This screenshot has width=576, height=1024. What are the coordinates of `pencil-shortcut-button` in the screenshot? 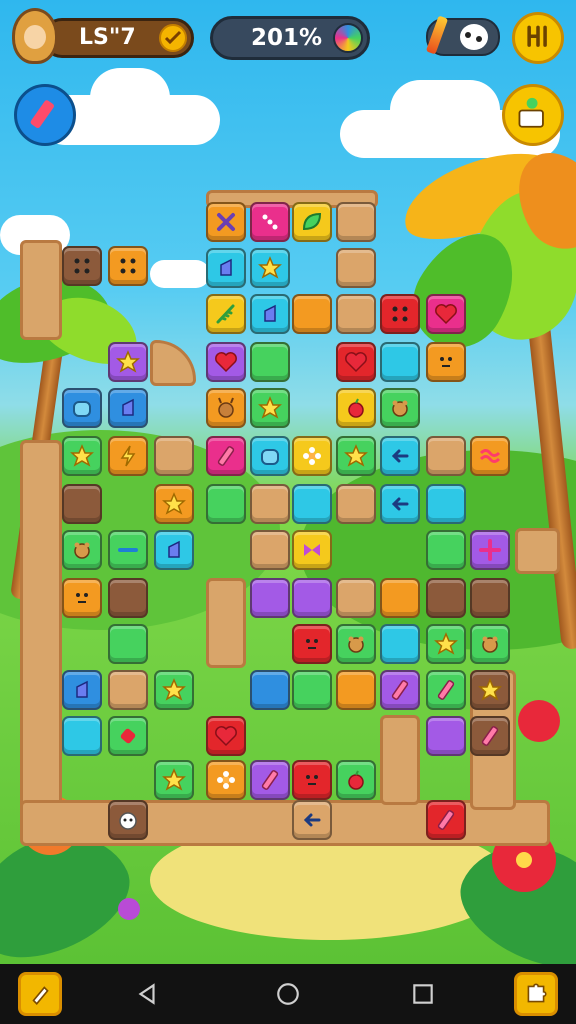 It's located at (40, 994).